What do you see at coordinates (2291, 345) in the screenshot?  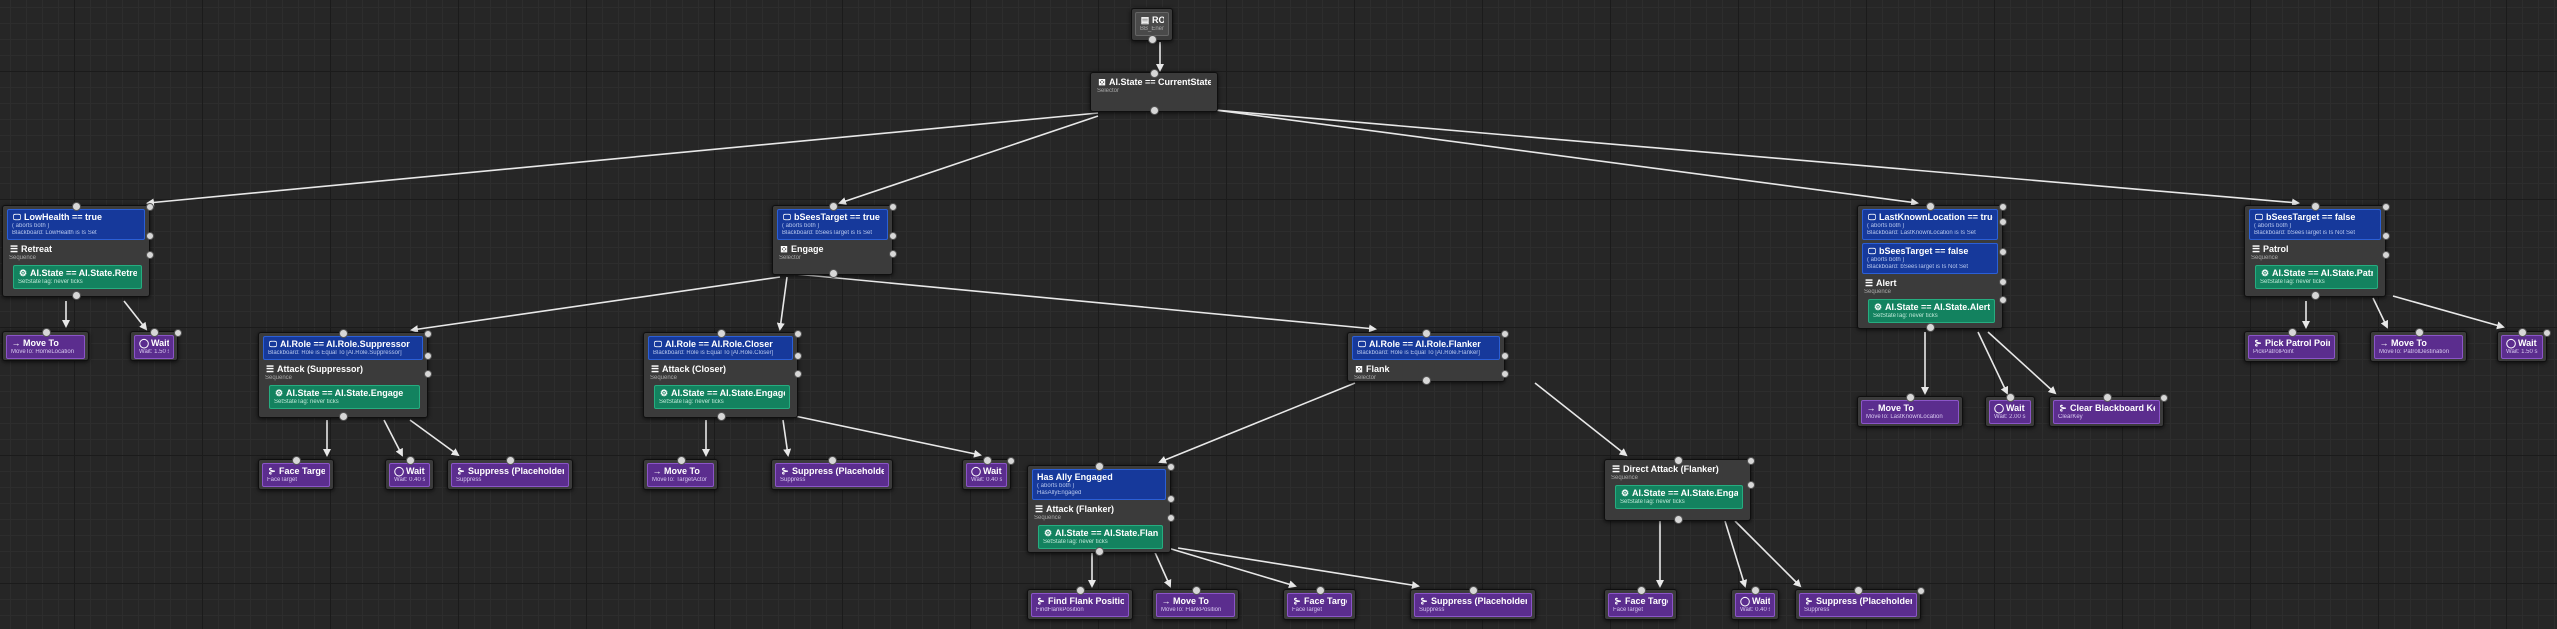 I see `patrol-task-pick-point: ⊱ Pick Patrol Point PickPatrolPoint` at bounding box center [2291, 345].